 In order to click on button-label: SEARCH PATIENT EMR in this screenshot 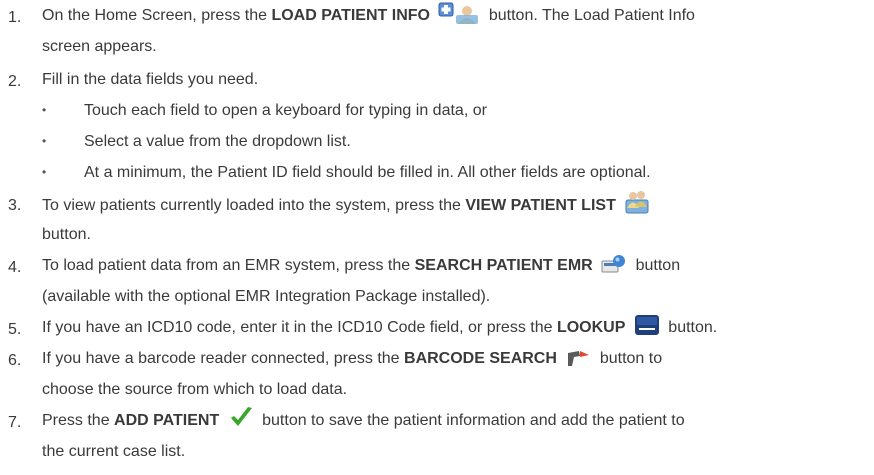, I will do `click(503, 265)`.